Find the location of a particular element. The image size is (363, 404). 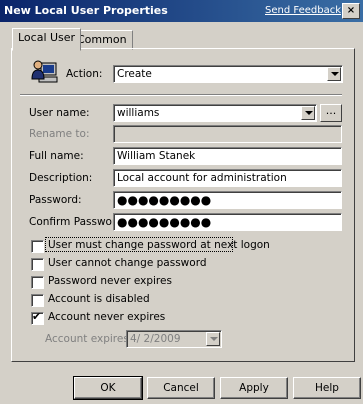

focus-rectangle is located at coordinates (139, 244).